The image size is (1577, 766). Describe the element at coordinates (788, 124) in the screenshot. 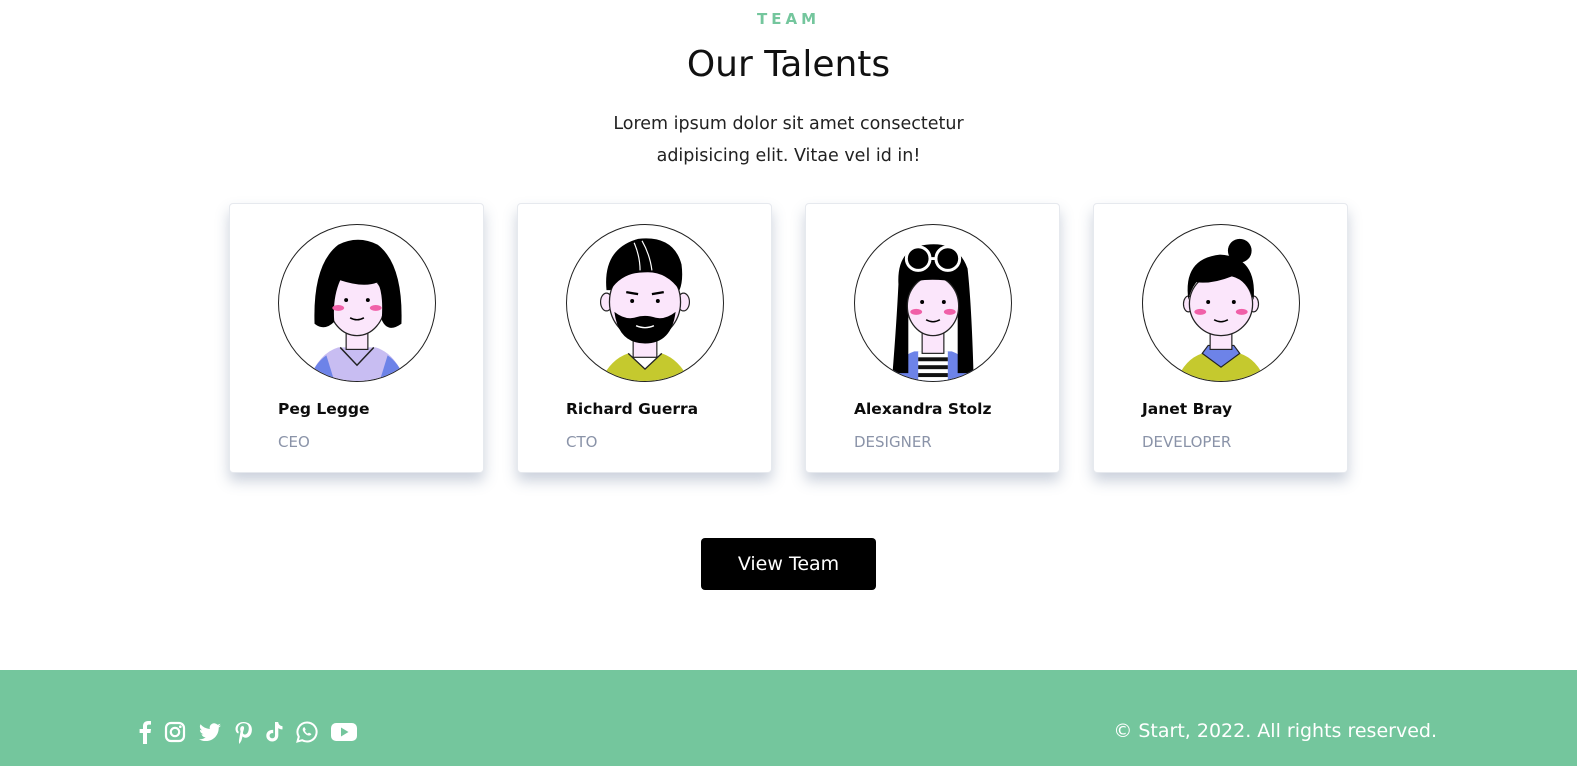

I see `subtitle-line-1: Lorem ipsum dolor sit amet consectetur` at that location.